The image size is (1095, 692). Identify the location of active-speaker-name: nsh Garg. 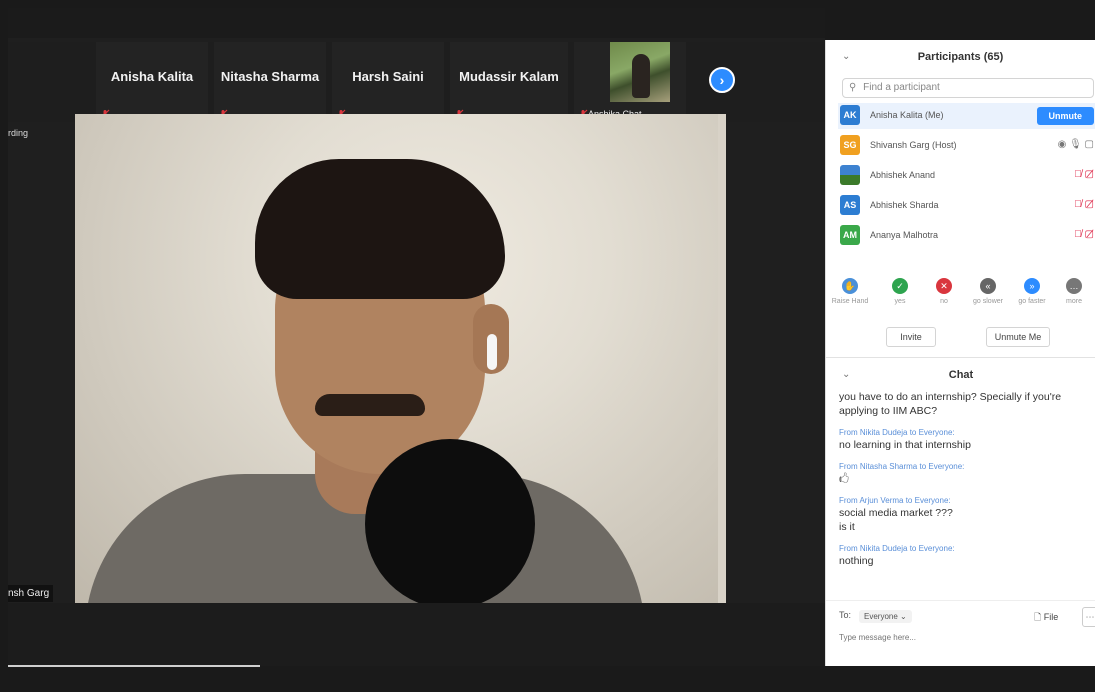
(31, 593).